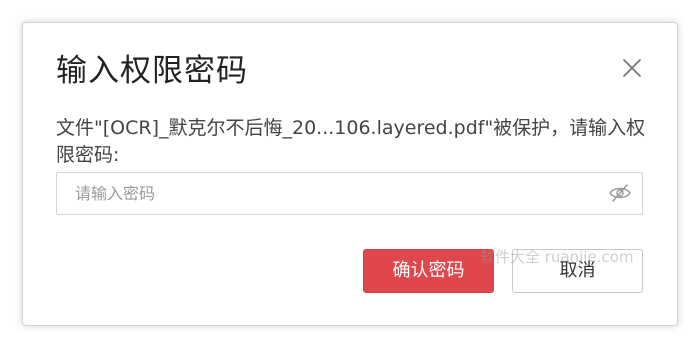 The height and width of the screenshot is (349, 700). I want to click on cancel-button: 取消, so click(577, 271).